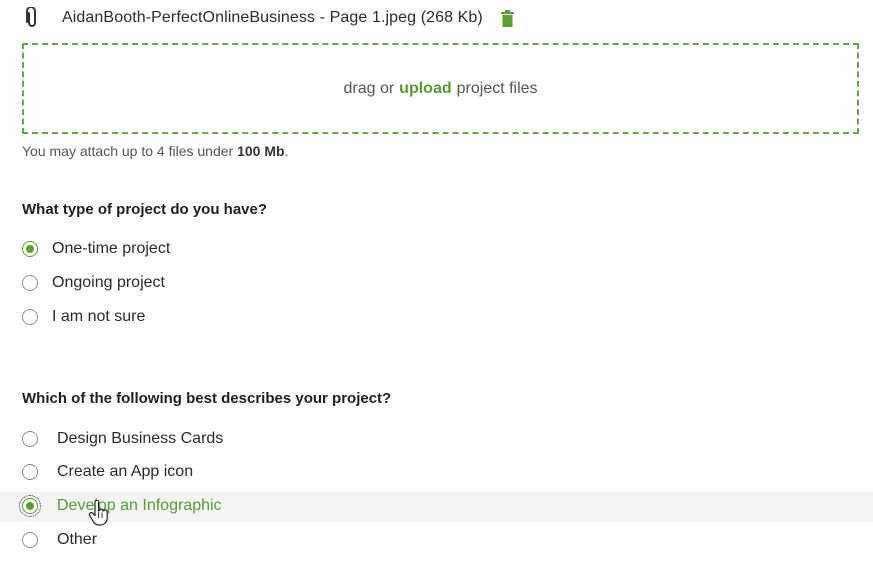  I want to click on option-create-app-icon: Create an App icon, so click(436, 473).